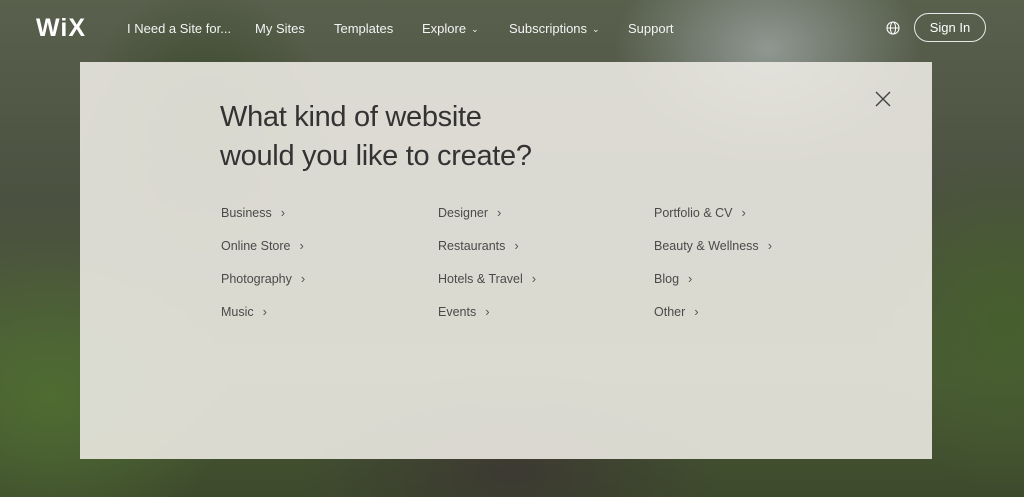  I want to click on headline-line-2: would you like to create?, so click(376, 156).